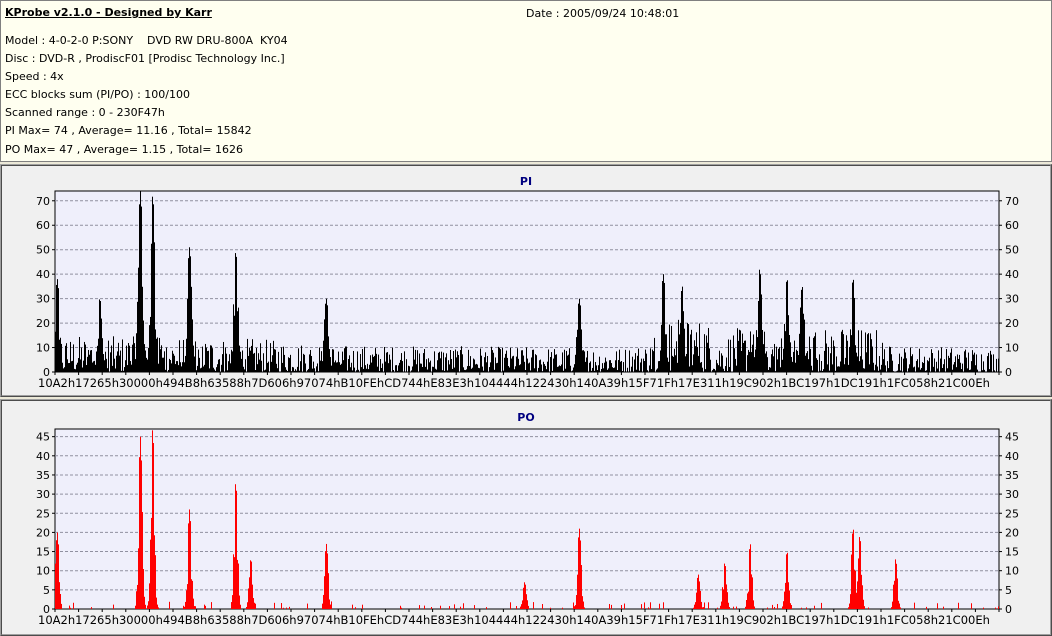 The height and width of the screenshot is (636, 1052). What do you see at coordinates (185, 383) in the screenshot?
I see `x-tick-label: 494B8h` at bounding box center [185, 383].